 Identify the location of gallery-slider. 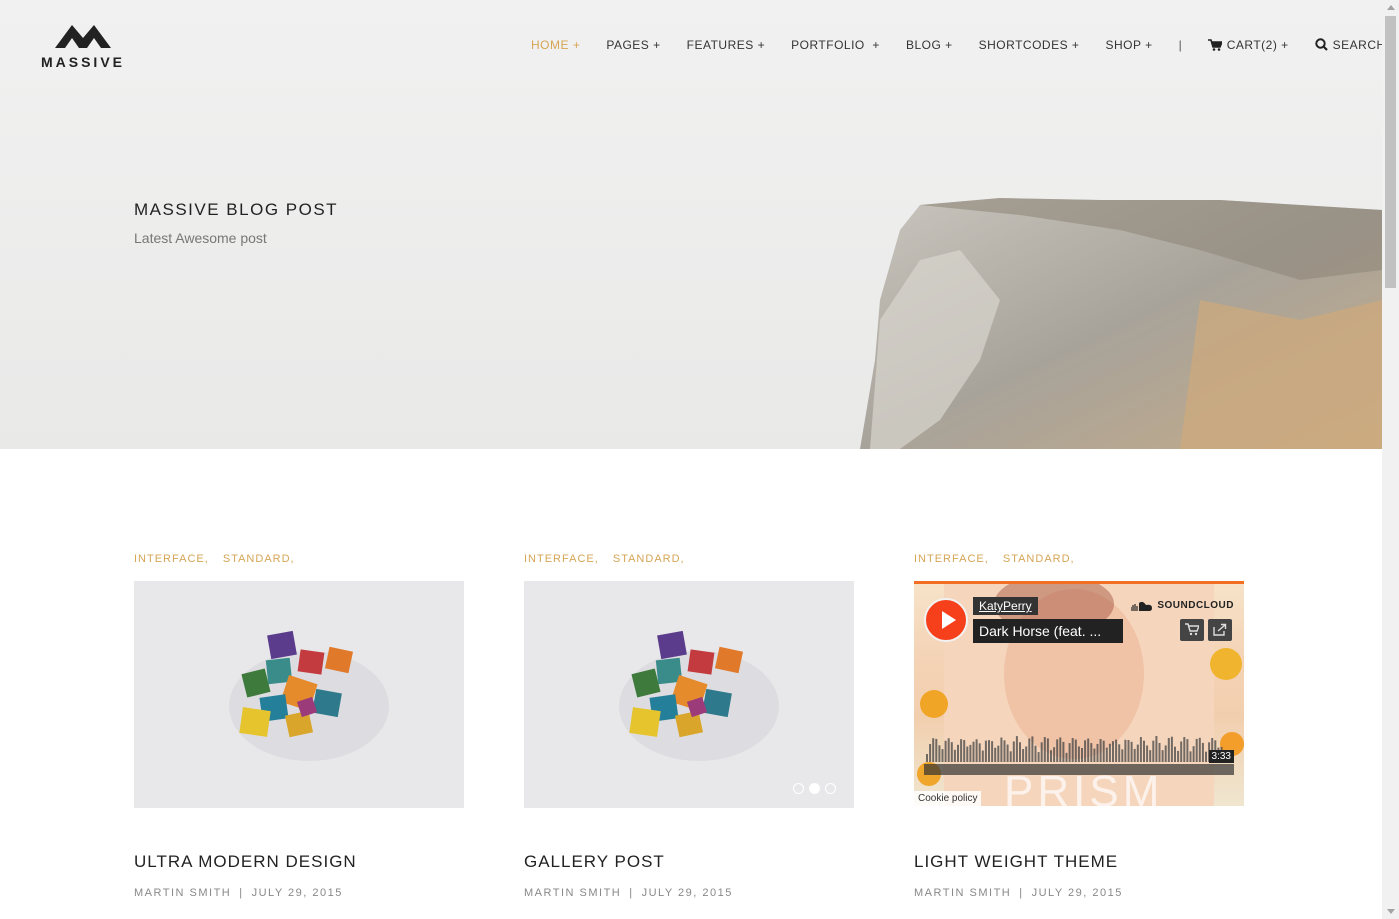
(689, 694).